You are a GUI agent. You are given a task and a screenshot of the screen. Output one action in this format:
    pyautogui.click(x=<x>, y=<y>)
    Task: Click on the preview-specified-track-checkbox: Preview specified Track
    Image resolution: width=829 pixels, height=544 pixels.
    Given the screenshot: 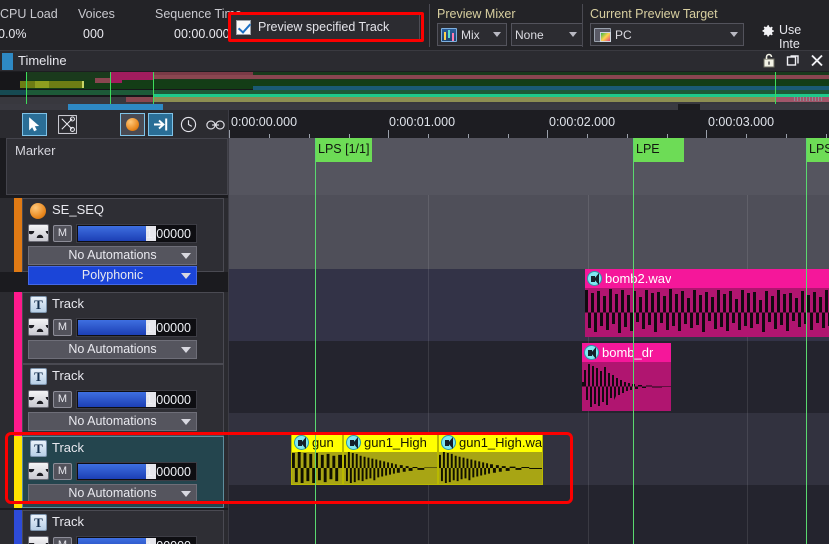 What is the action you would take?
    pyautogui.click(x=325, y=27)
    